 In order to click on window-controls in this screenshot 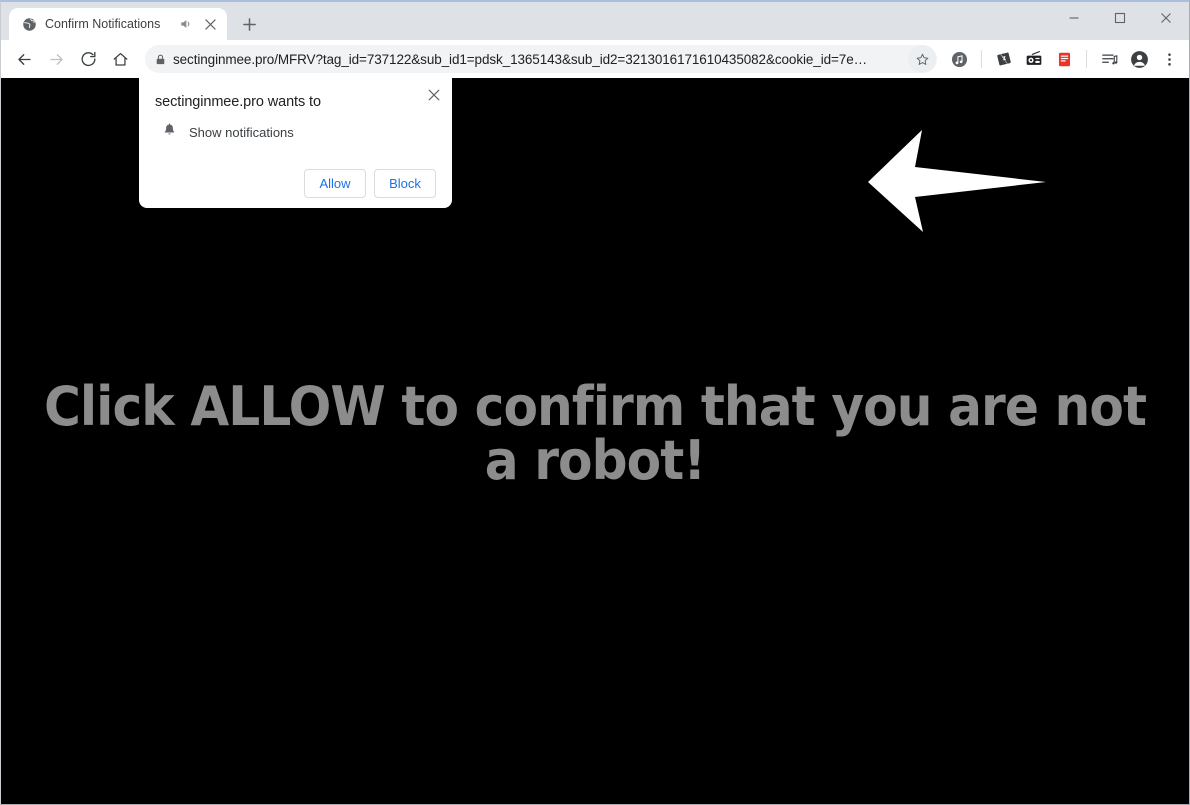, I will do `click(1120, 18)`.